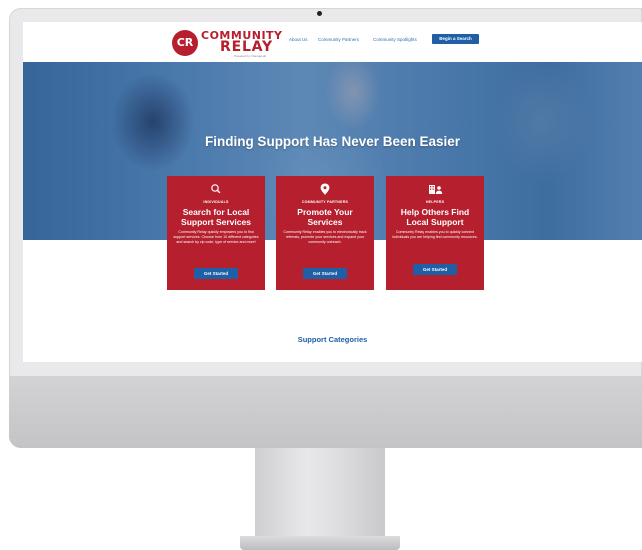 This screenshot has height=550, width=642. Describe the element at coordinates (325, 217) in the screenshot. I see `card-title: Promote Your Services` at that location.